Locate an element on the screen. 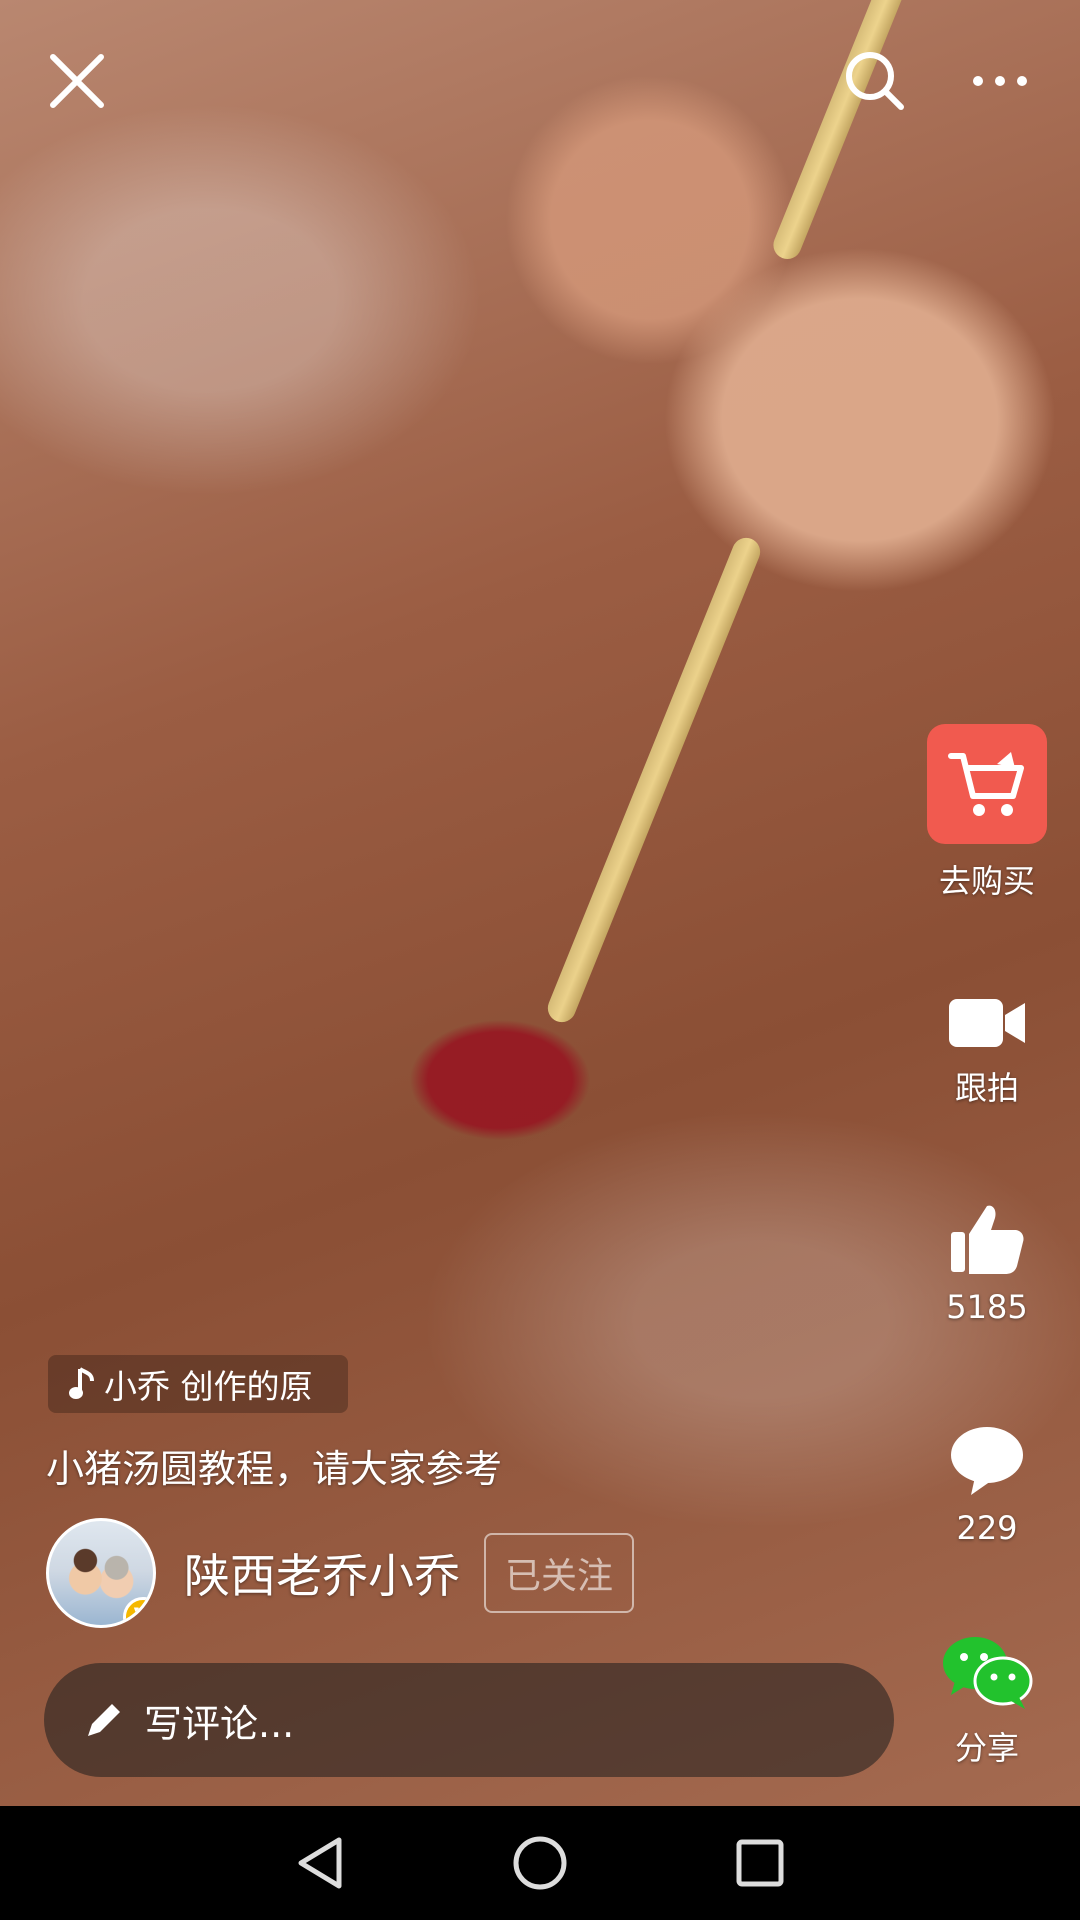  more-button is located at coordinates (1000, 81).